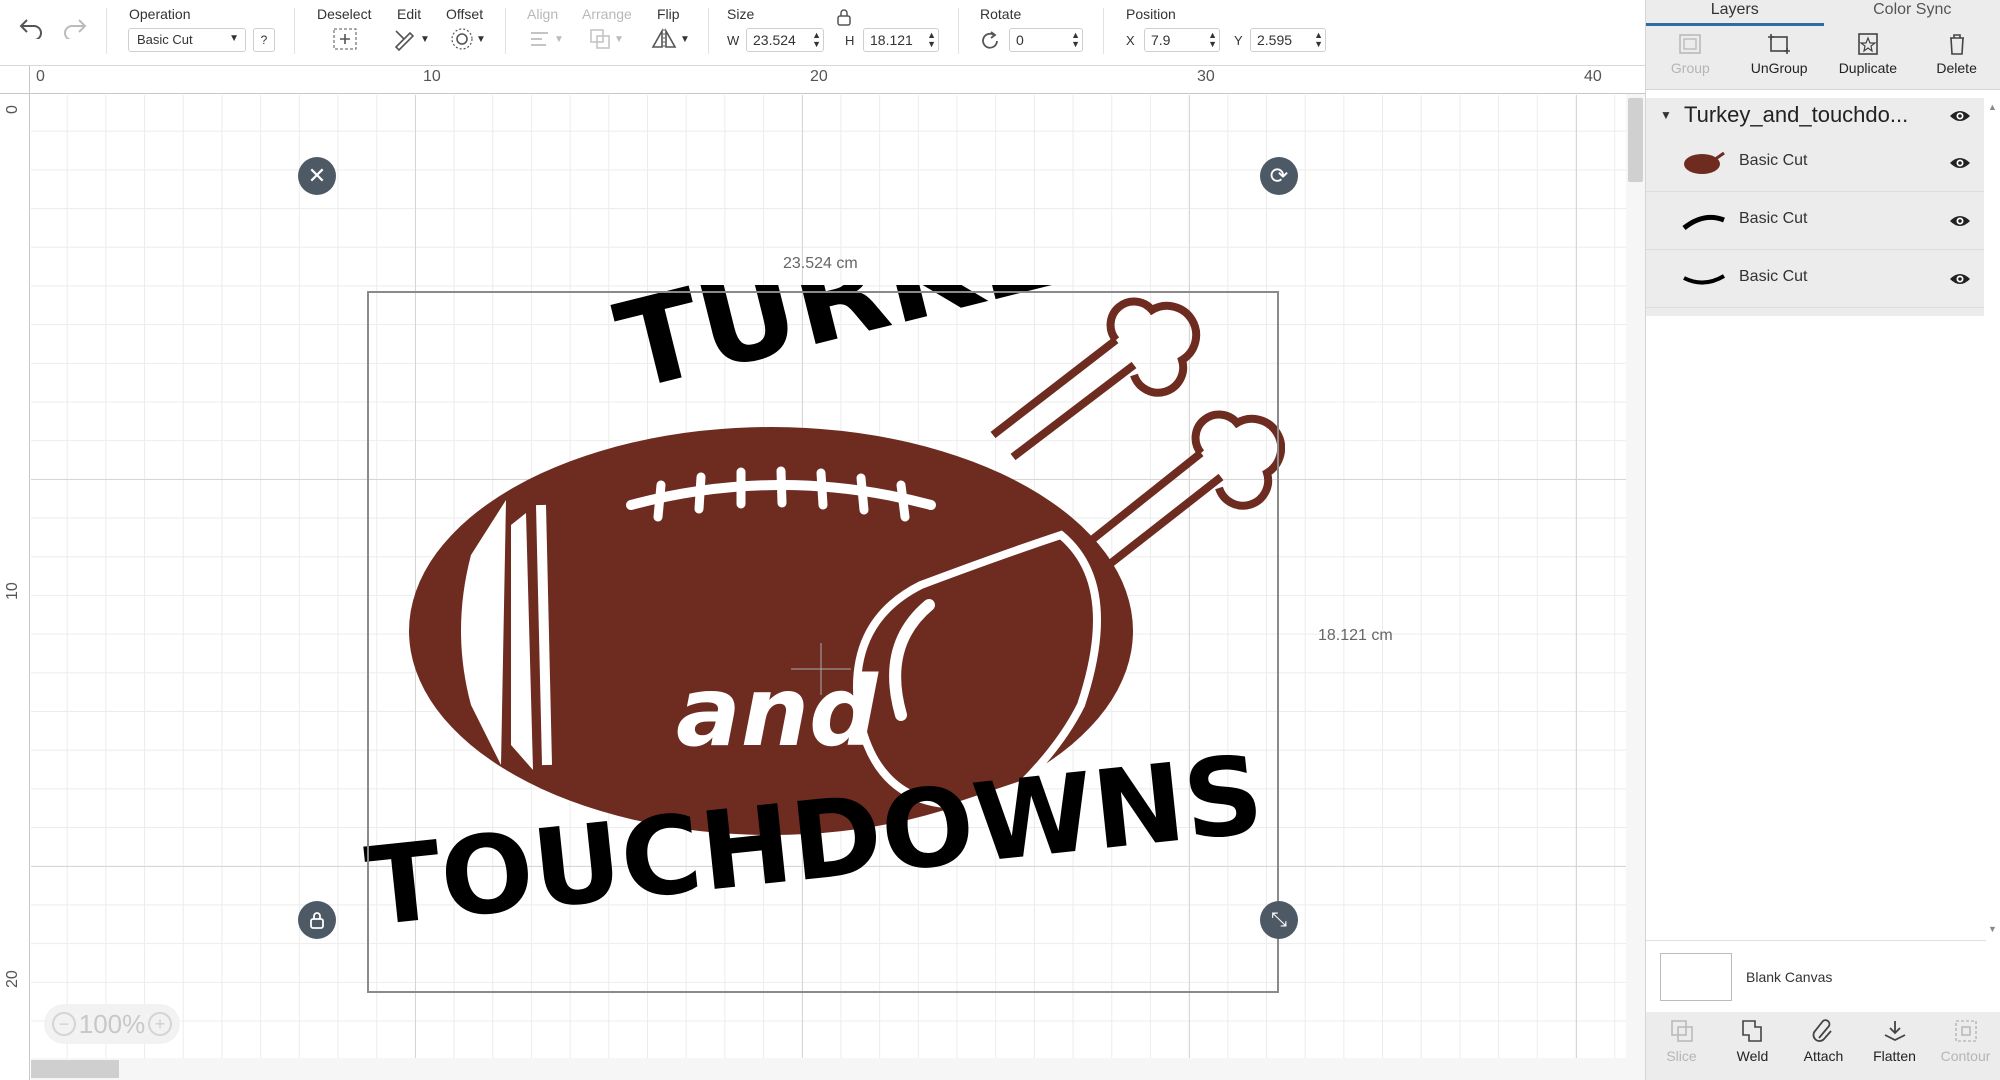 The height and width of the screenshot is (1080, 2000). What do you see at coordinates (1681, 1031) in the screenshot?
I see `slice-icon` at bounding box center [1681, 1031].